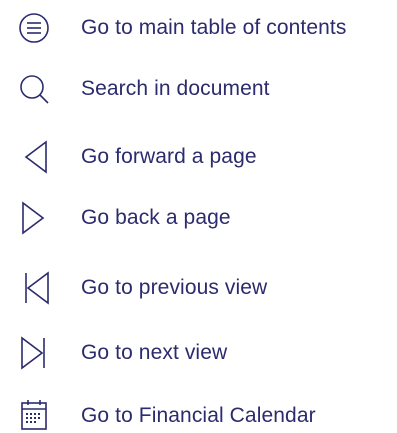 The height and width of the screenshot is (433, 397). Describe the element at coordinates (34, 89) in the screenshot. I see `search-icon` at that location.